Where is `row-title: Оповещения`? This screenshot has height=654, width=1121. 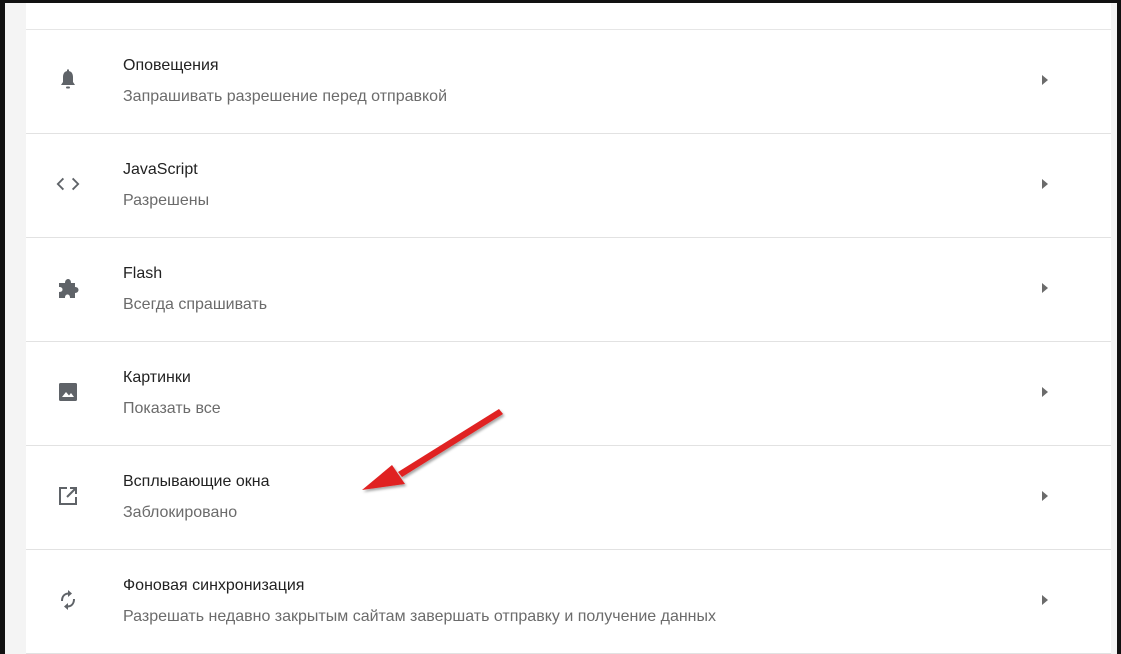
row-title: Оповещения is located at coordinates (171, 65).